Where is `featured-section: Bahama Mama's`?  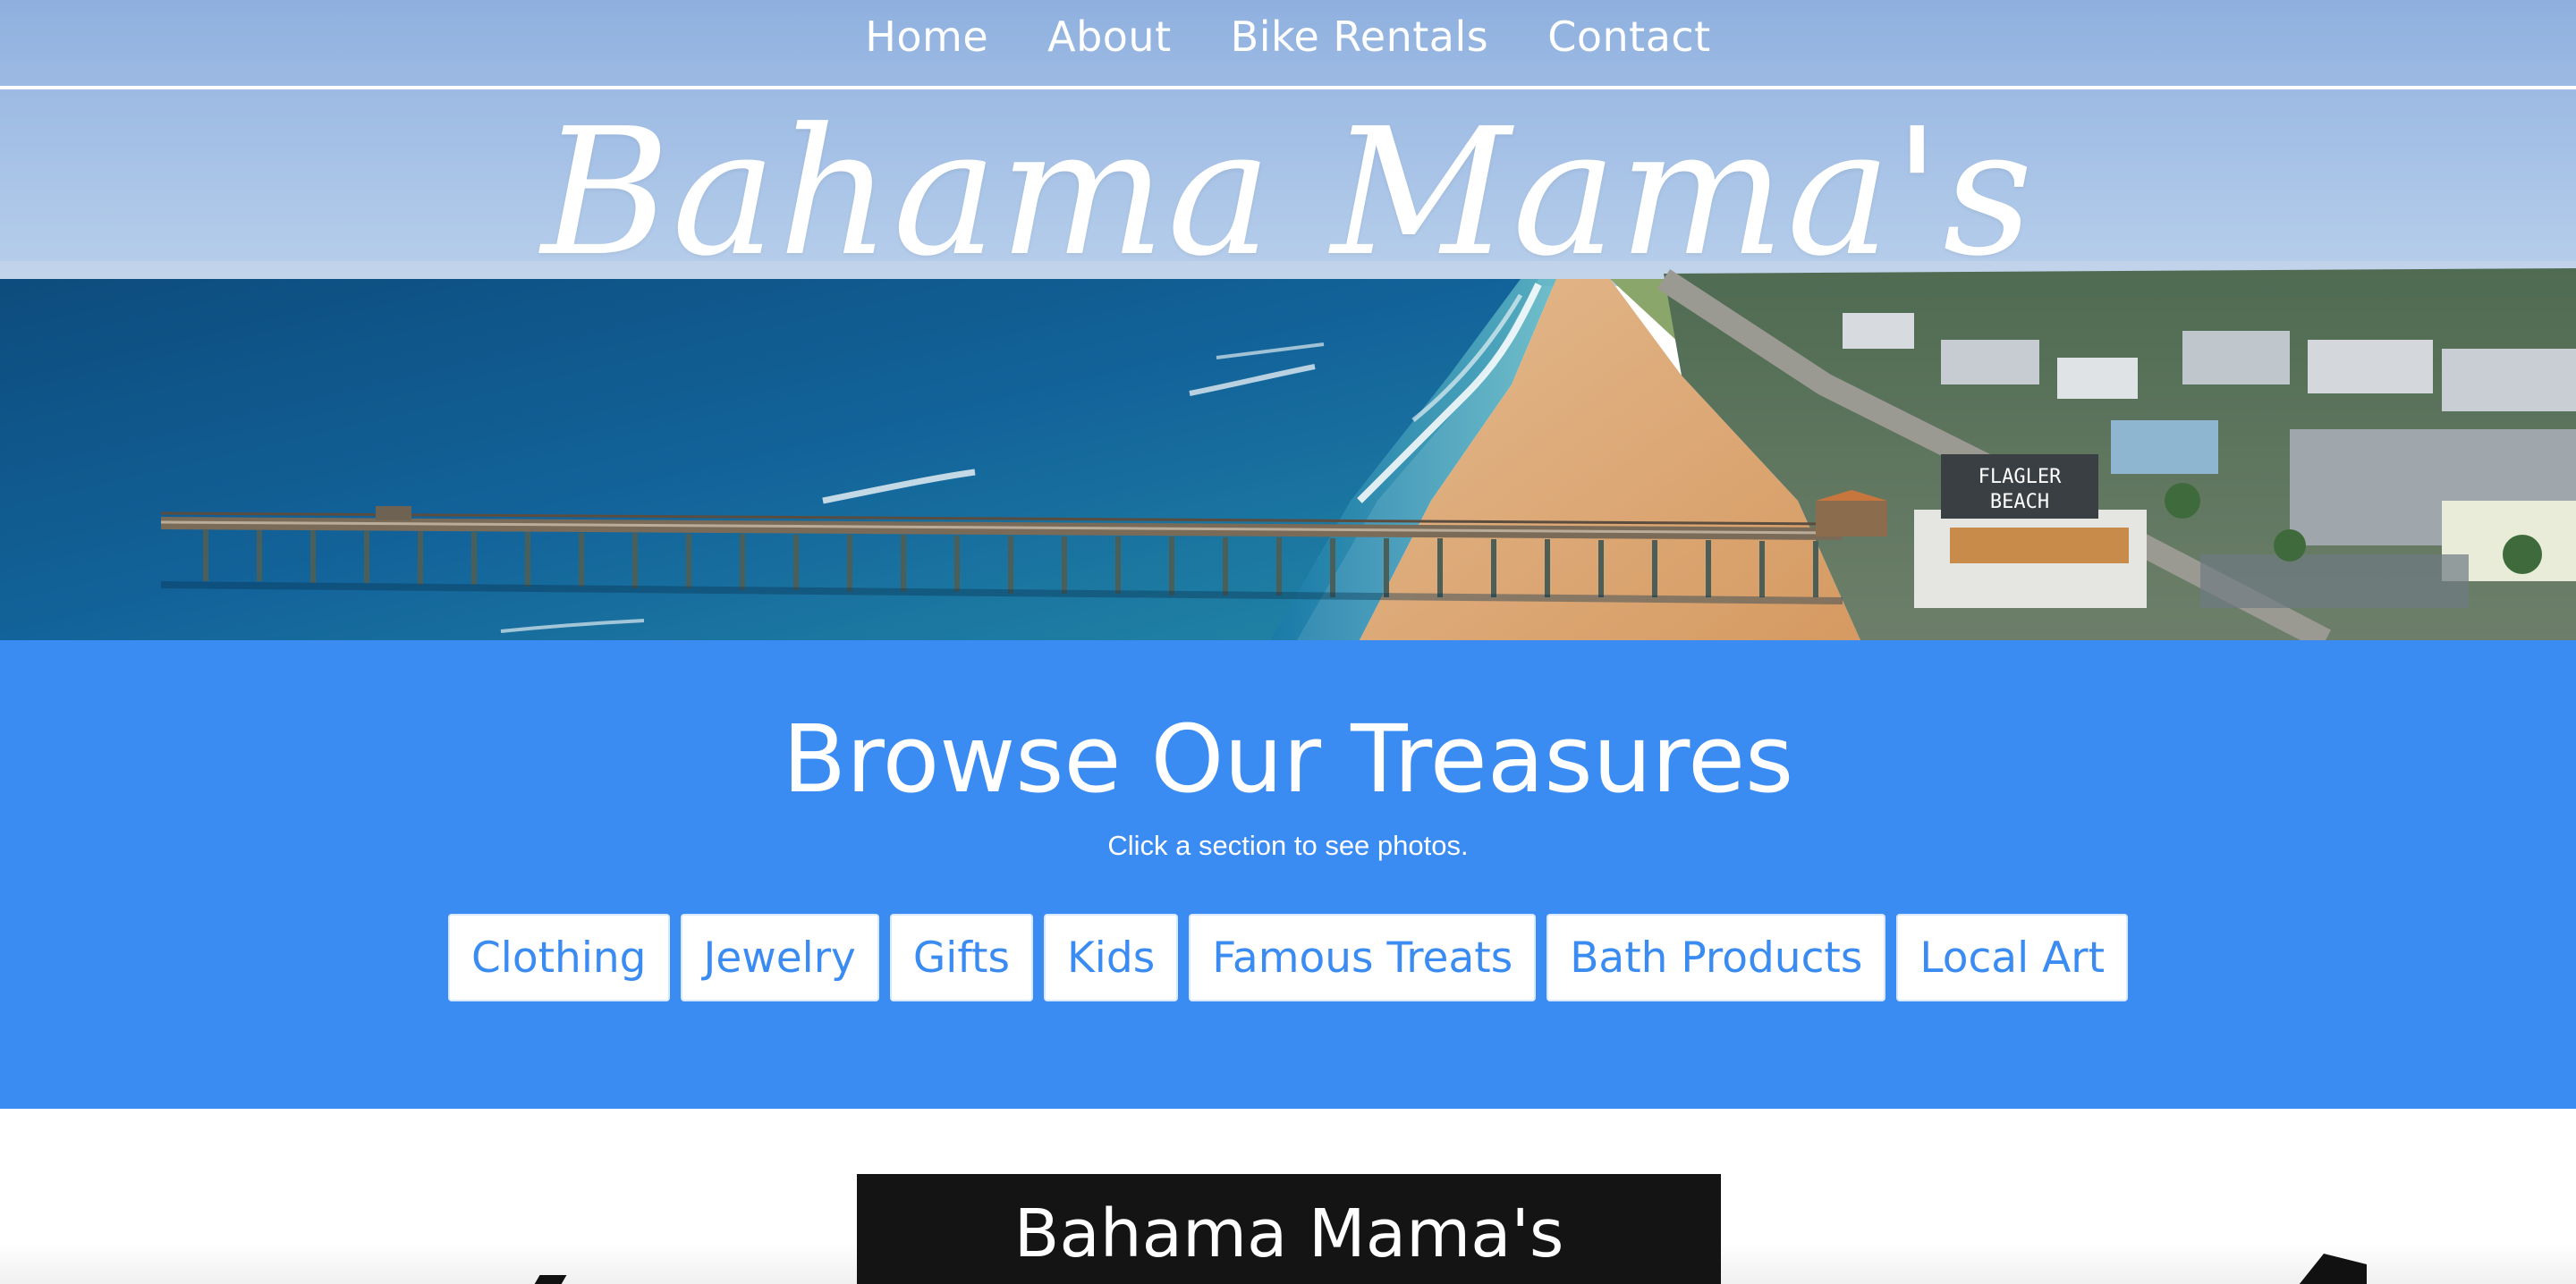 featured-section: Bahama Mama's is located at coordinates (1288, 1196).